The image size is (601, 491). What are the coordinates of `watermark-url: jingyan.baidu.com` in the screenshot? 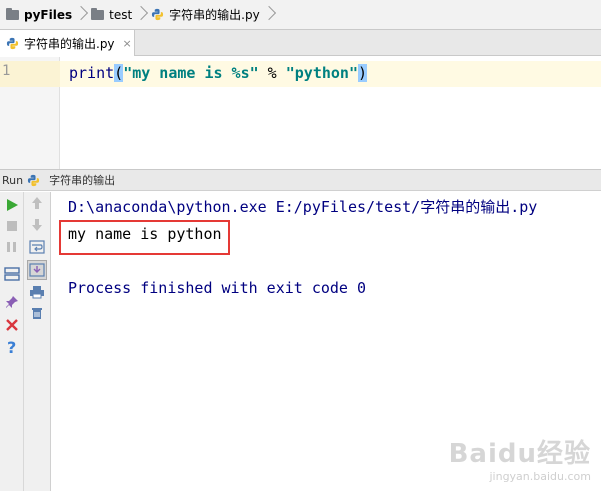 It's located at (540, 476).